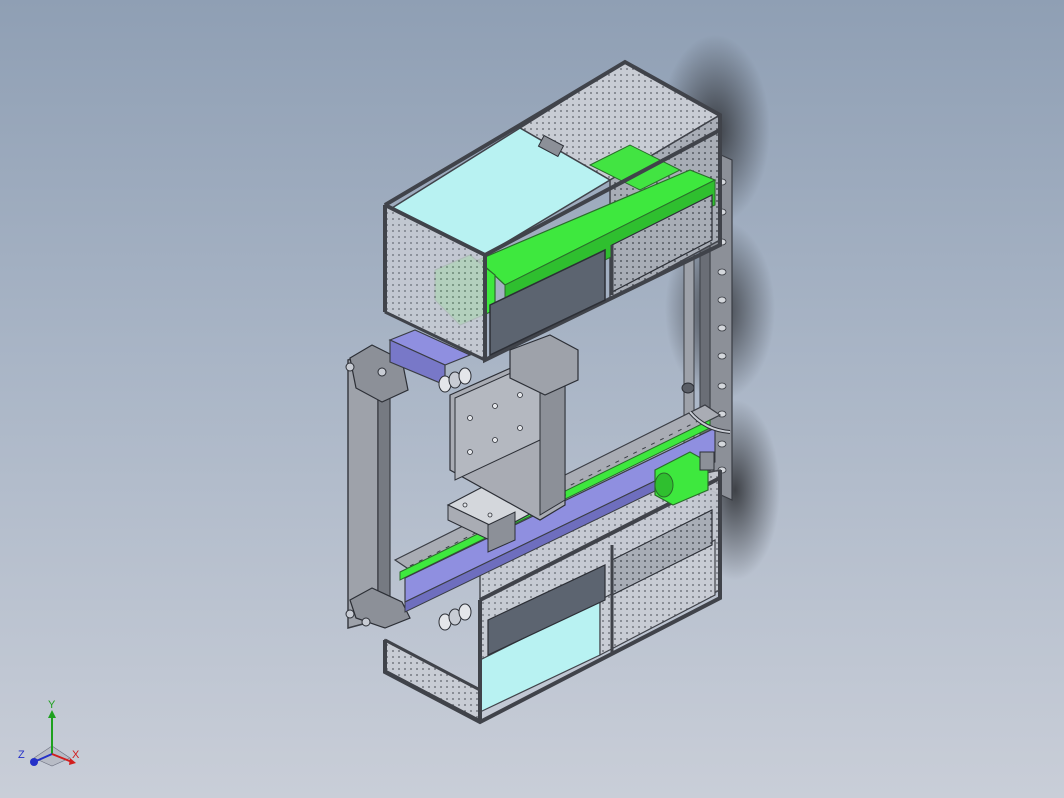 The height and width of the screenshot is (798, 1064). I want to click on left-vertical-beam, so click(378, 486).